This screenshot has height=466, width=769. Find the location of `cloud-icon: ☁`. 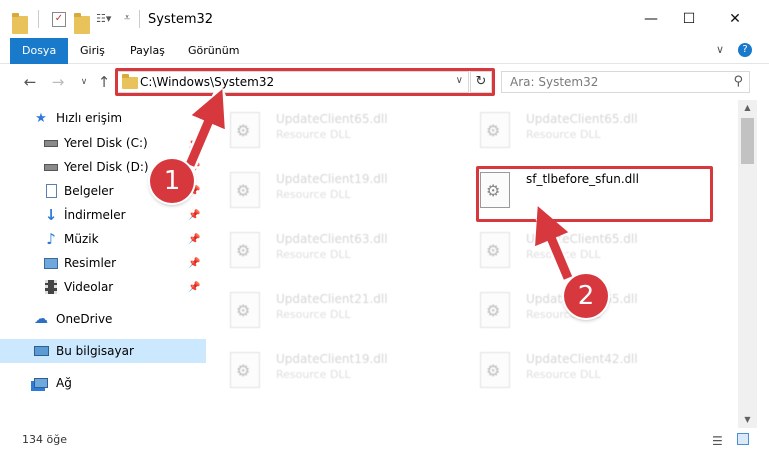

cloud-icon: ☁ is located at coordinates (41, 319).